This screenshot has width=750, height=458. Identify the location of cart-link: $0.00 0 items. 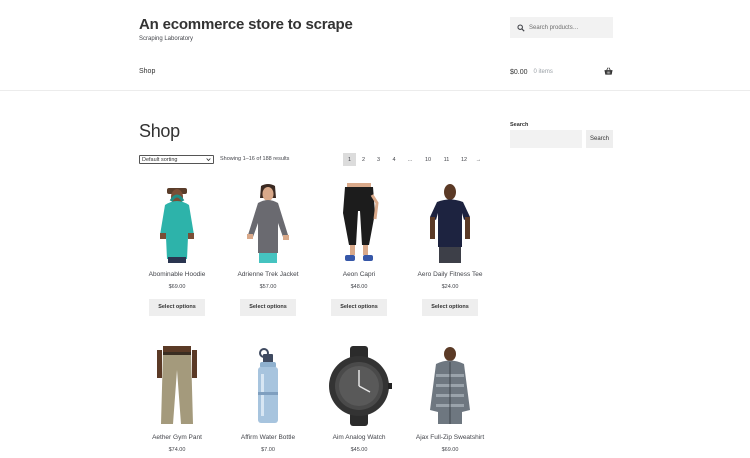
(561, 72).